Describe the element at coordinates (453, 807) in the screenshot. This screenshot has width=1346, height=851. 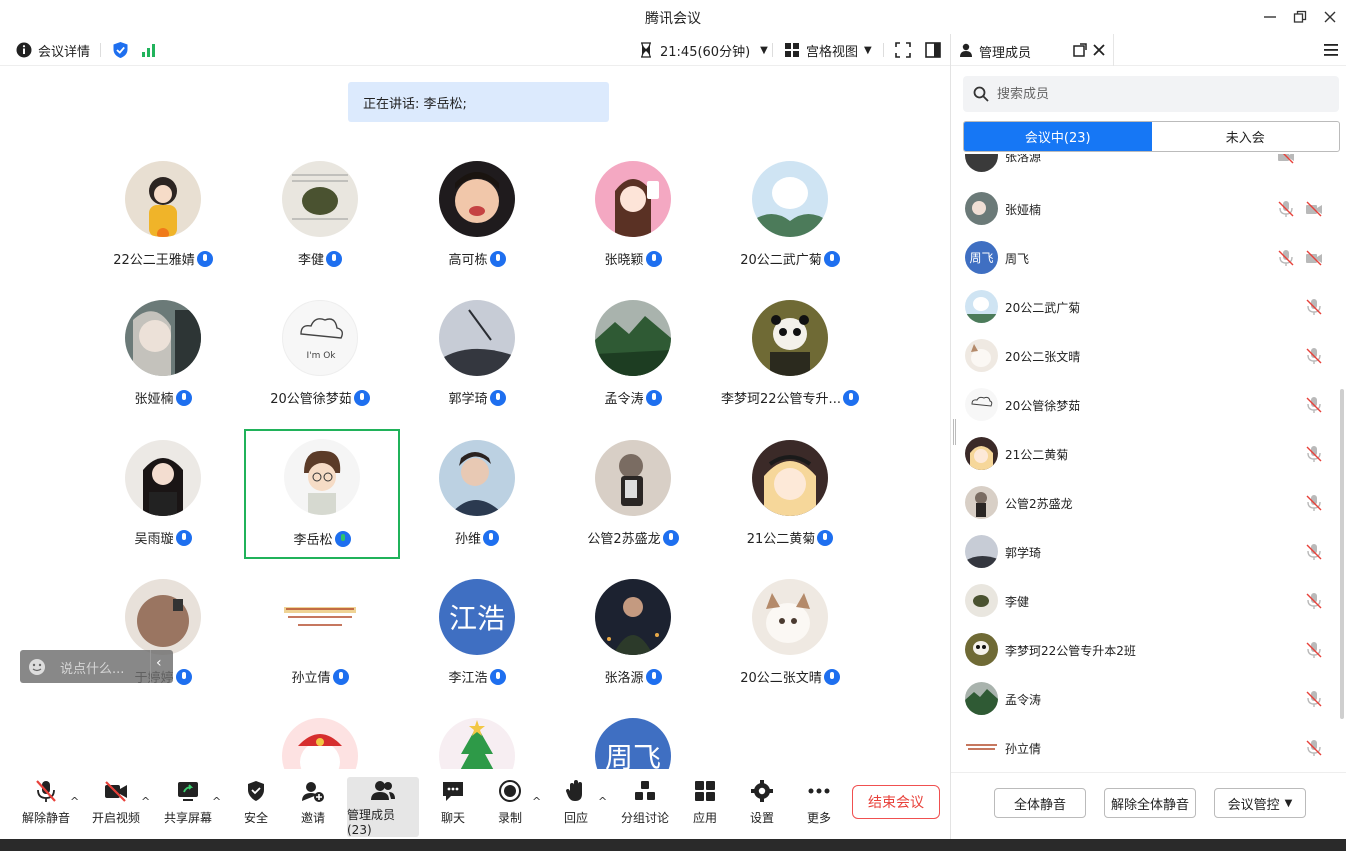
I see `chat-button: 聊天` at that location.